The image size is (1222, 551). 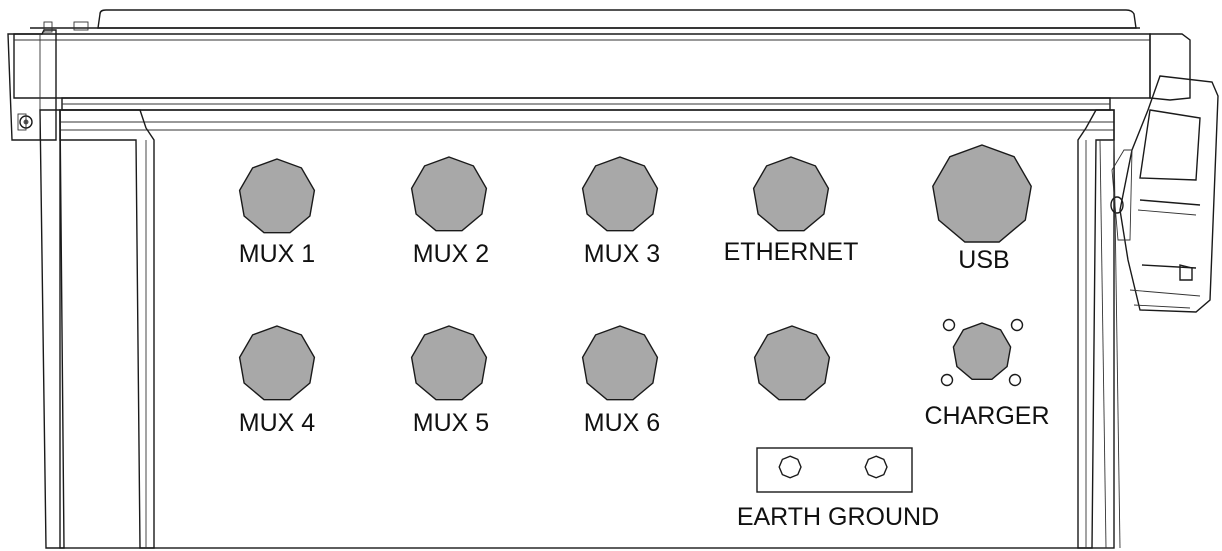 I want to click on port-ethernet, so click(x=791, y=194).